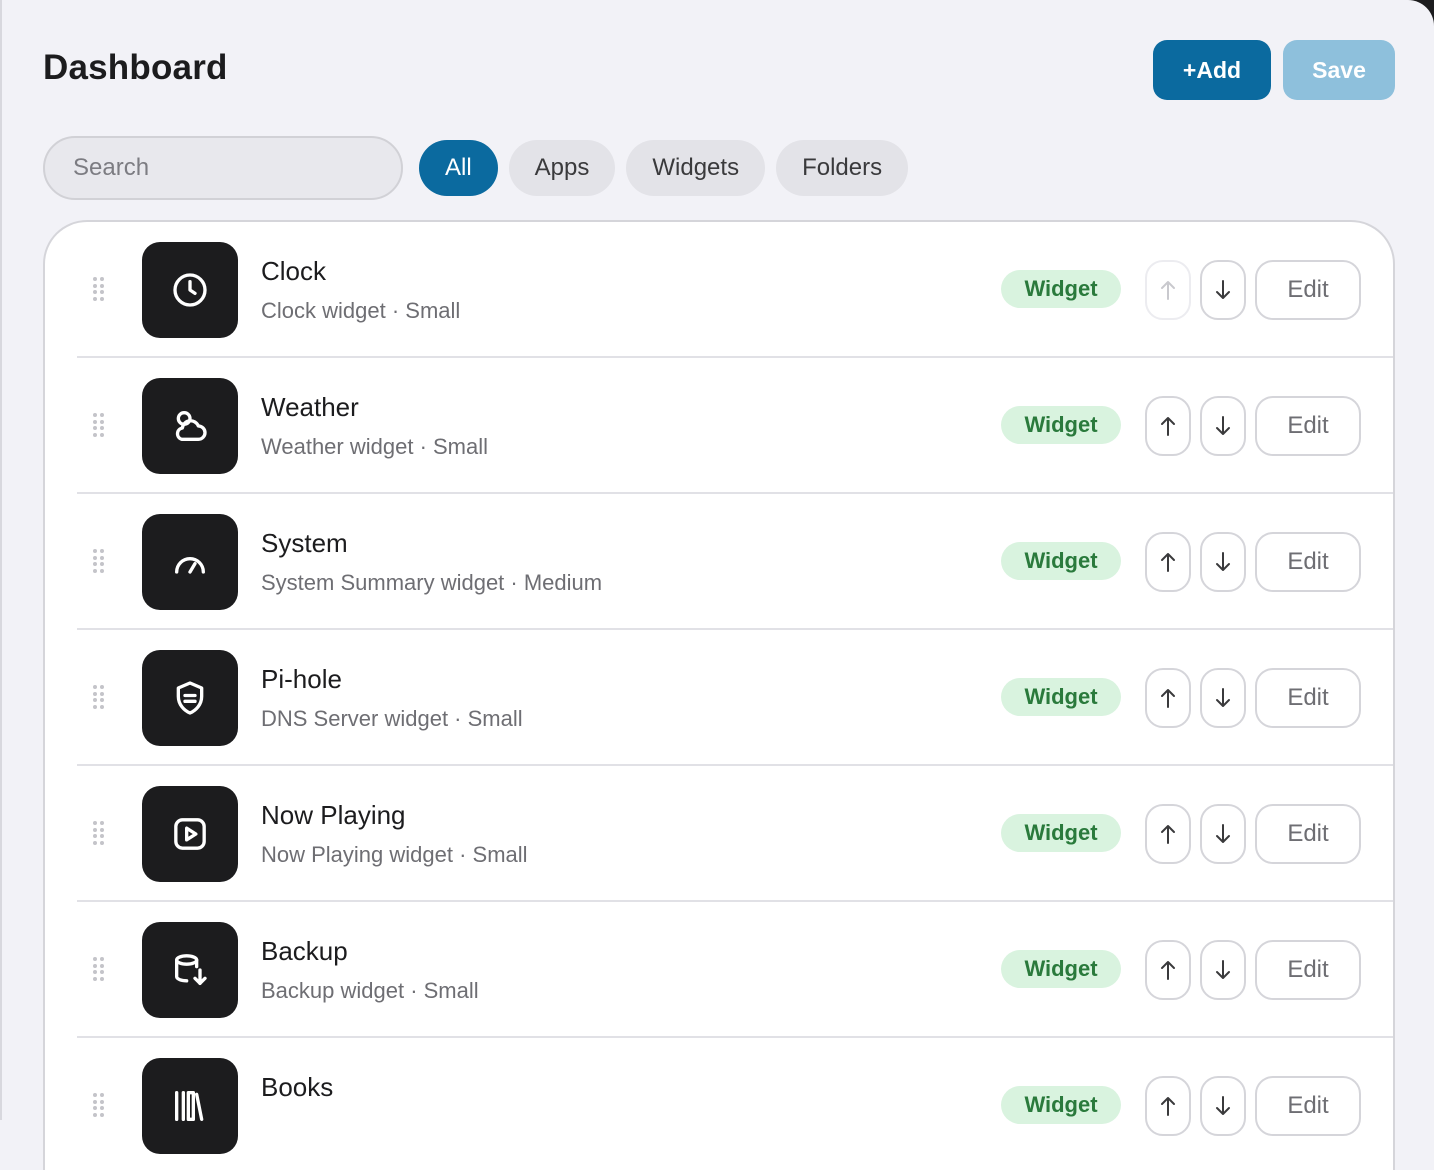 The height and width of the screenshot is (1170, 1434). I want to click on list-item: Books Widget Edit, so click(735, 1104).